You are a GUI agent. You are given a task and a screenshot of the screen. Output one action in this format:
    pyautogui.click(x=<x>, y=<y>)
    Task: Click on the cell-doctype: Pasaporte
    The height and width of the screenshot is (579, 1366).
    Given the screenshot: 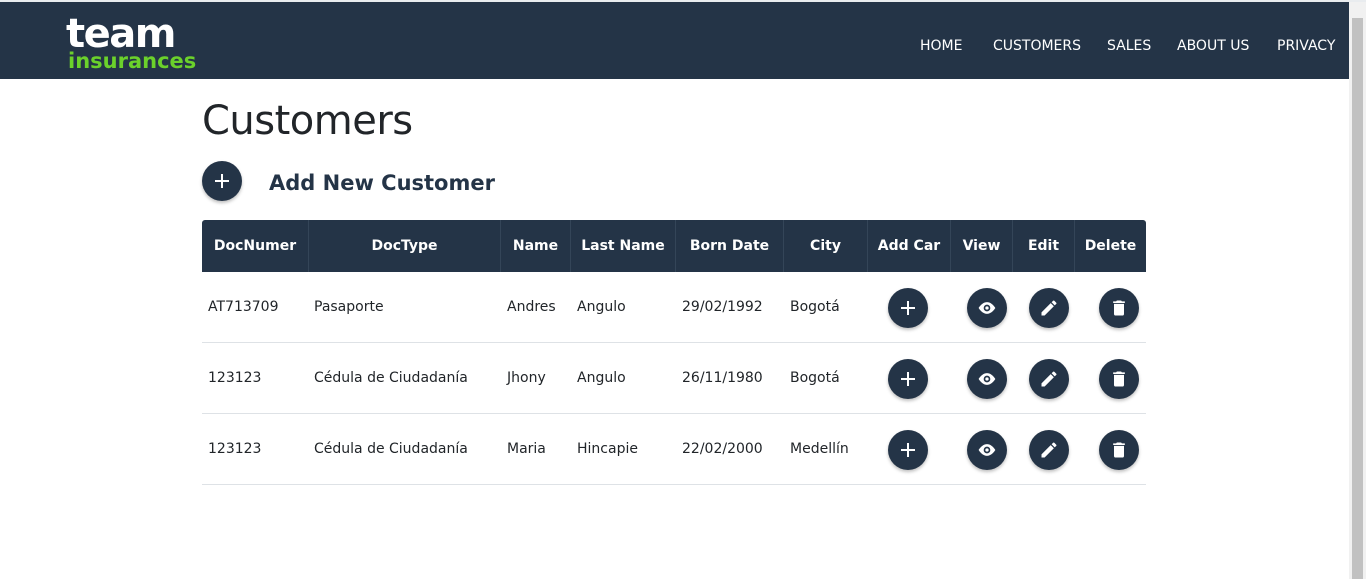 What is the action you would take?
    pyautogui.click(x=349, y=307)
    